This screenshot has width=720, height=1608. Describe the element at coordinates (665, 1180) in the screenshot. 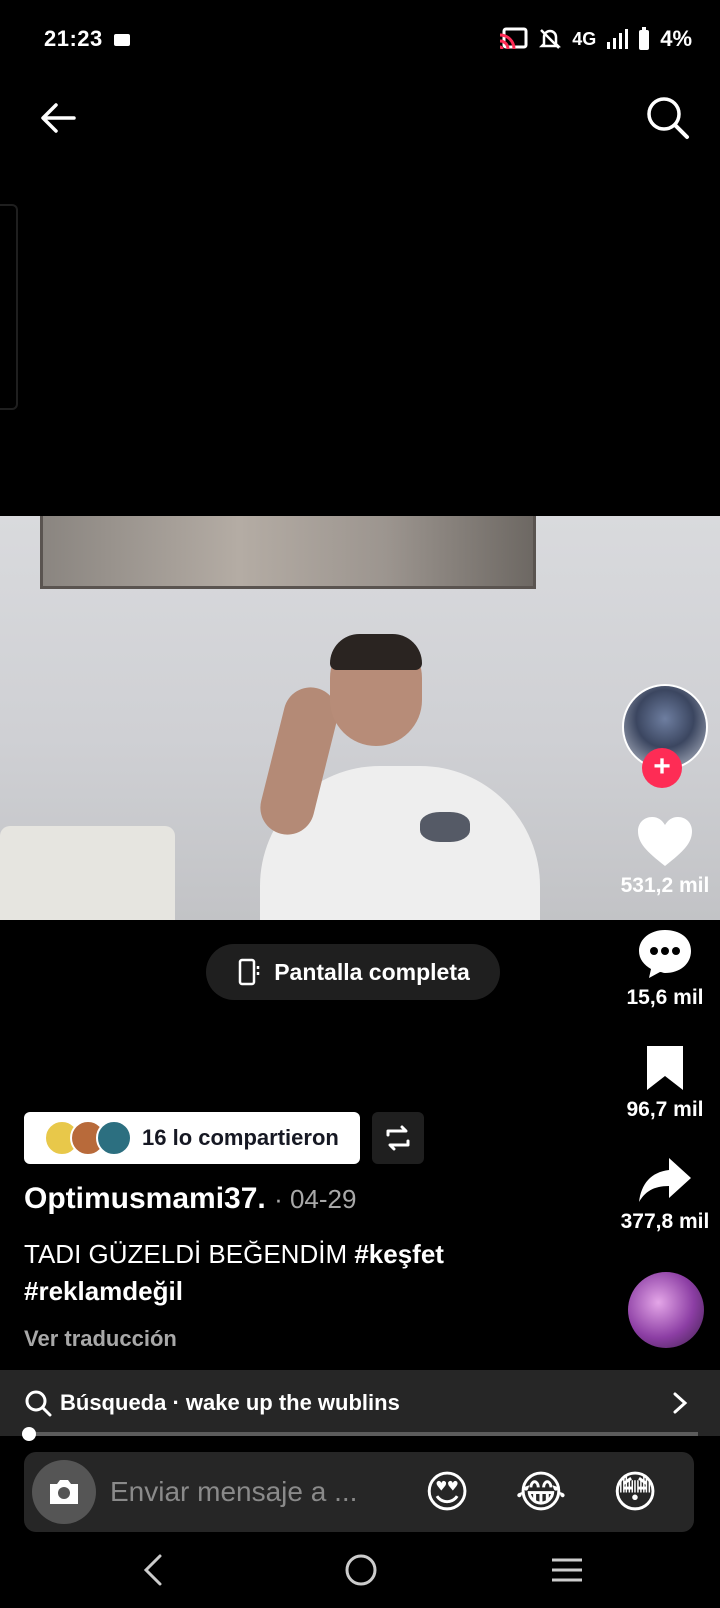

I see `share-arrow-icon` at that location.